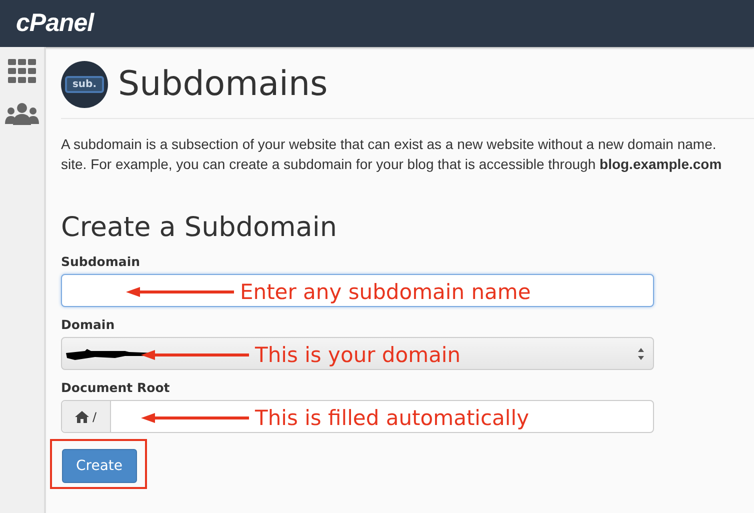  What do you see at coordinates (82, 416) in the screenshot?
I see `home-icon` at bounding box center [82, 416].